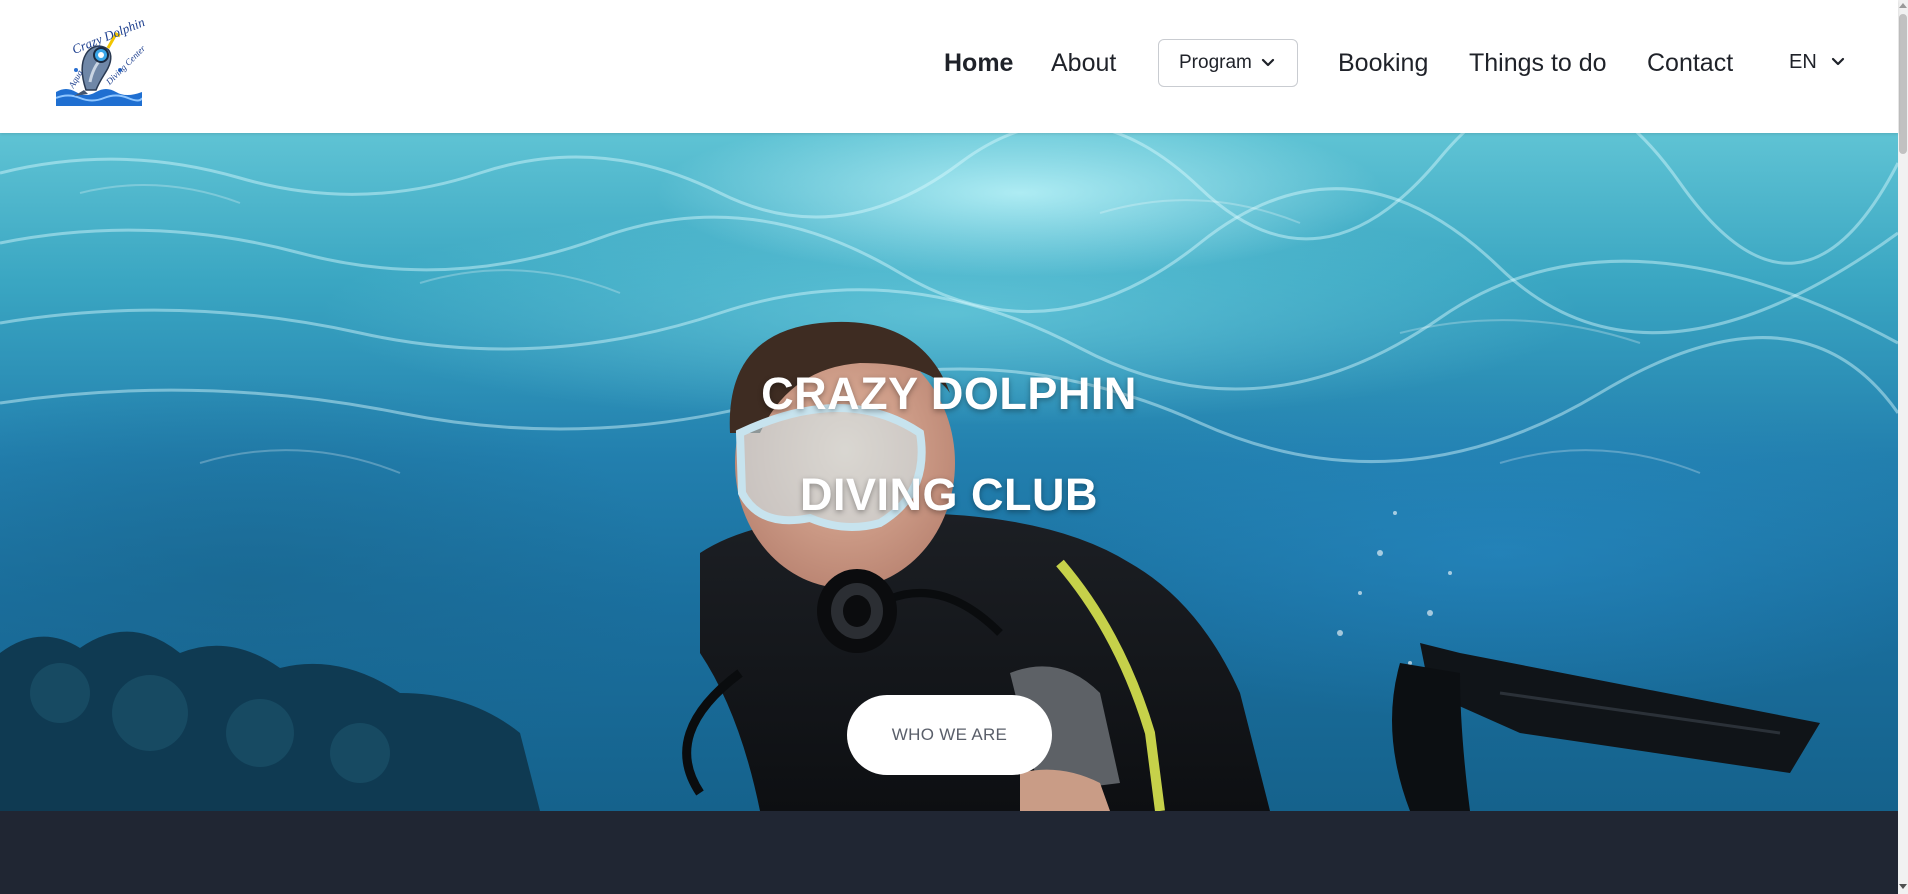 This screenshot has height=894, width=1908. What do you see at coordinates (1690, 63) in the screenshot?
I see `nav-contact: Contact` at bounding box center [1690, 63].